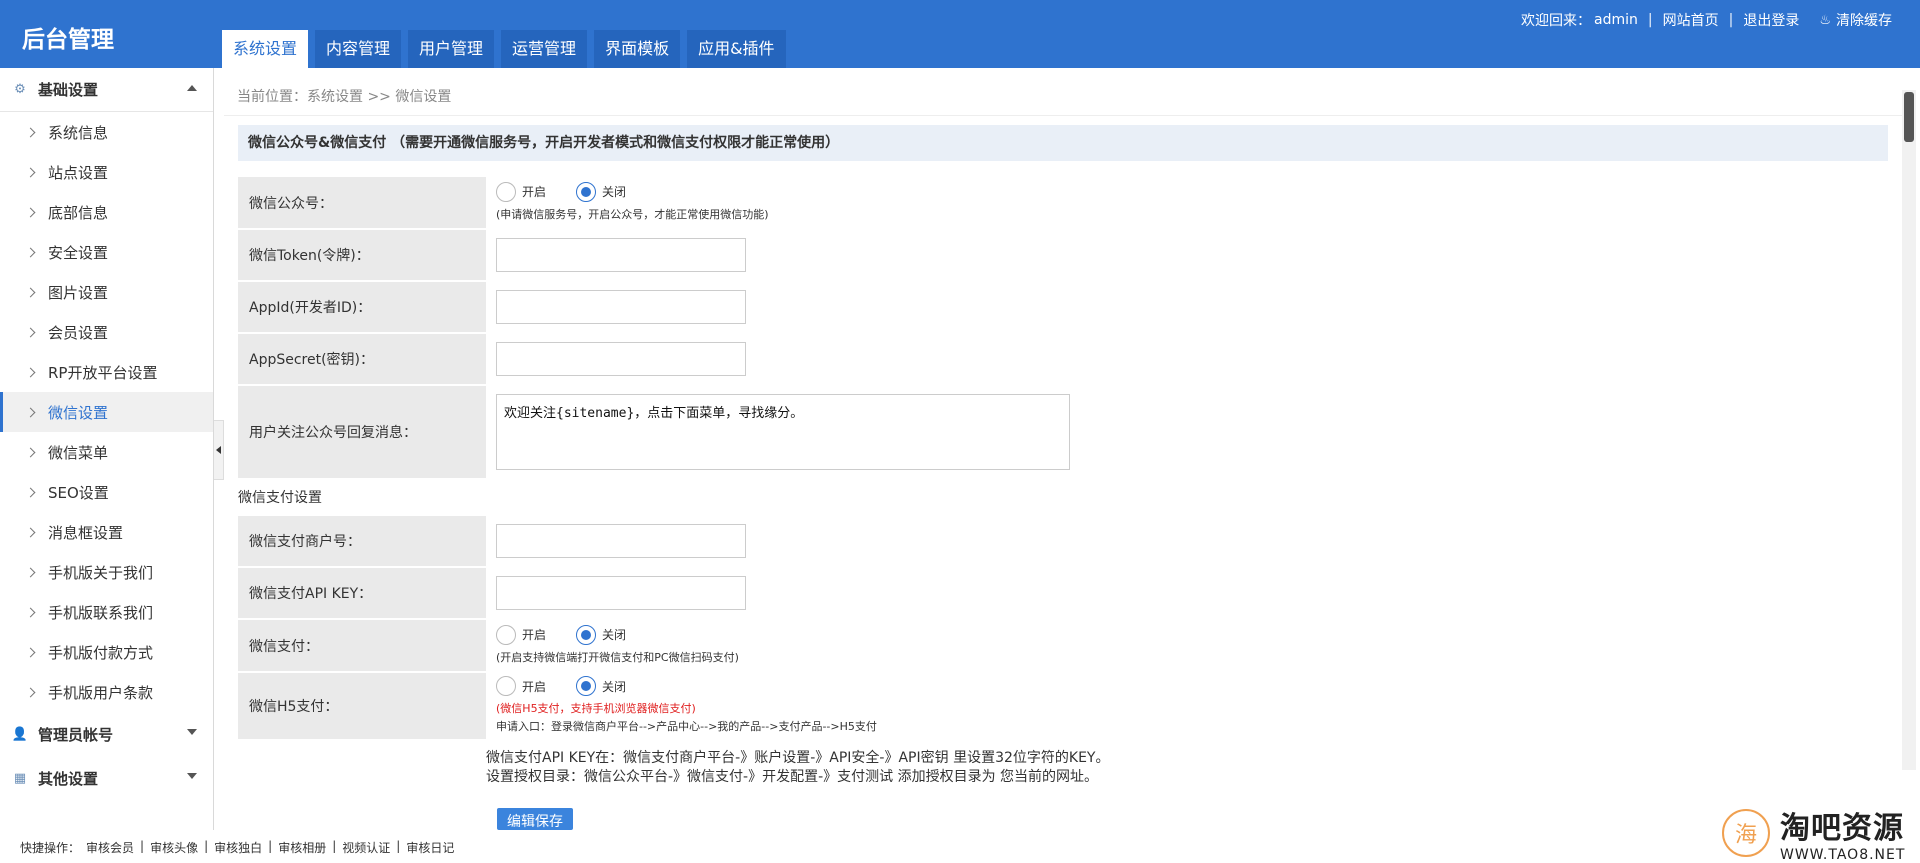 The width and height of the screenshot is (1920, 863). What do you see at coordinates (362, 307) in the screenshot?
I see `field-label: AppId(开发者ID)：` at bounding box center [362, 307].